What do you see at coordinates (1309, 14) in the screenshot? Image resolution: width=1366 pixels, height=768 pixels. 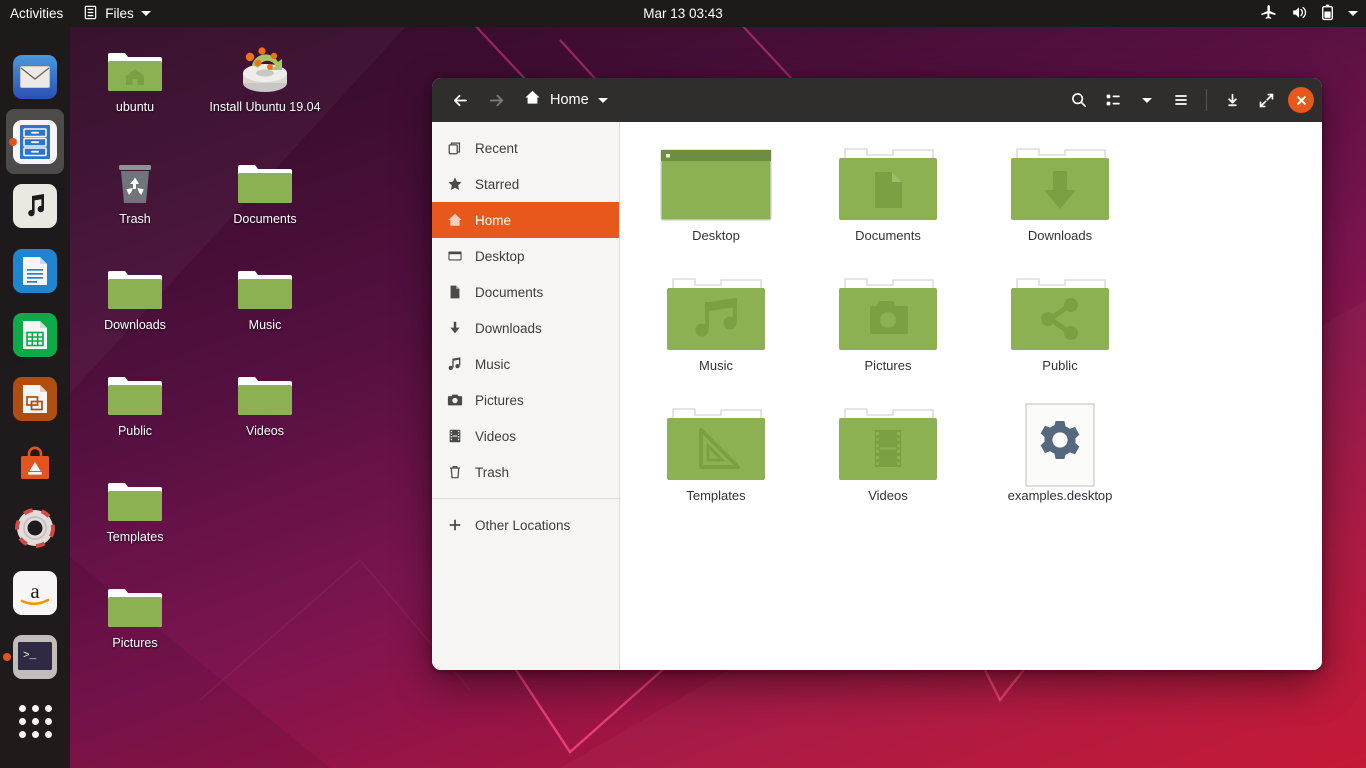 I see `system-tray` at bounding box center [1309, 14].